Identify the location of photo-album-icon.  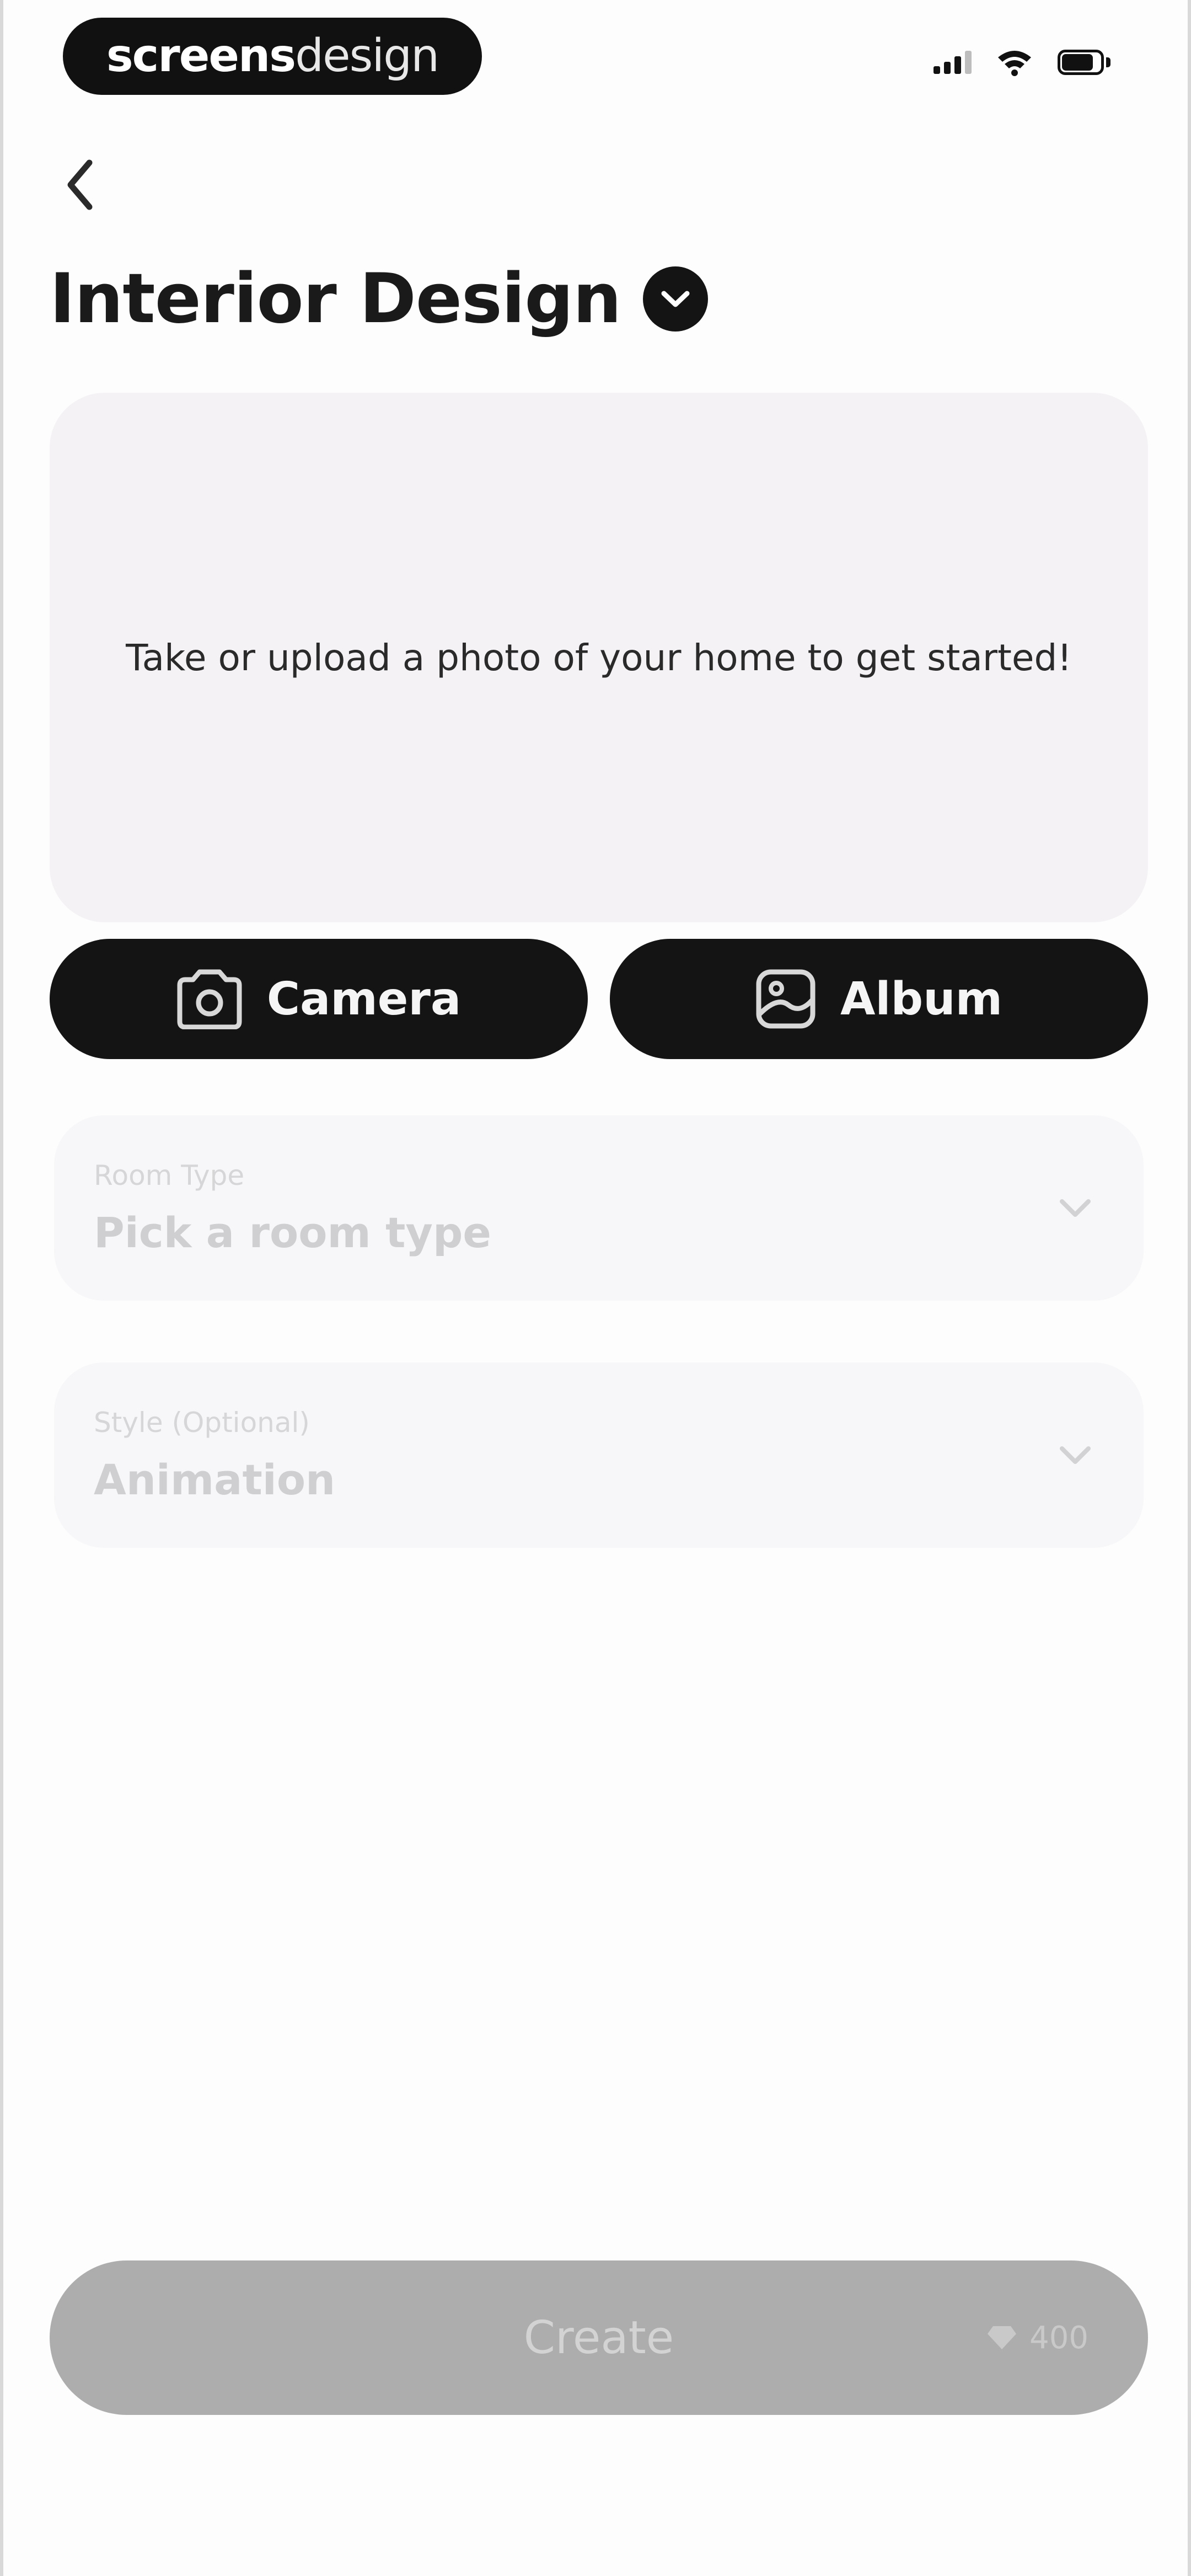
(786, 999).